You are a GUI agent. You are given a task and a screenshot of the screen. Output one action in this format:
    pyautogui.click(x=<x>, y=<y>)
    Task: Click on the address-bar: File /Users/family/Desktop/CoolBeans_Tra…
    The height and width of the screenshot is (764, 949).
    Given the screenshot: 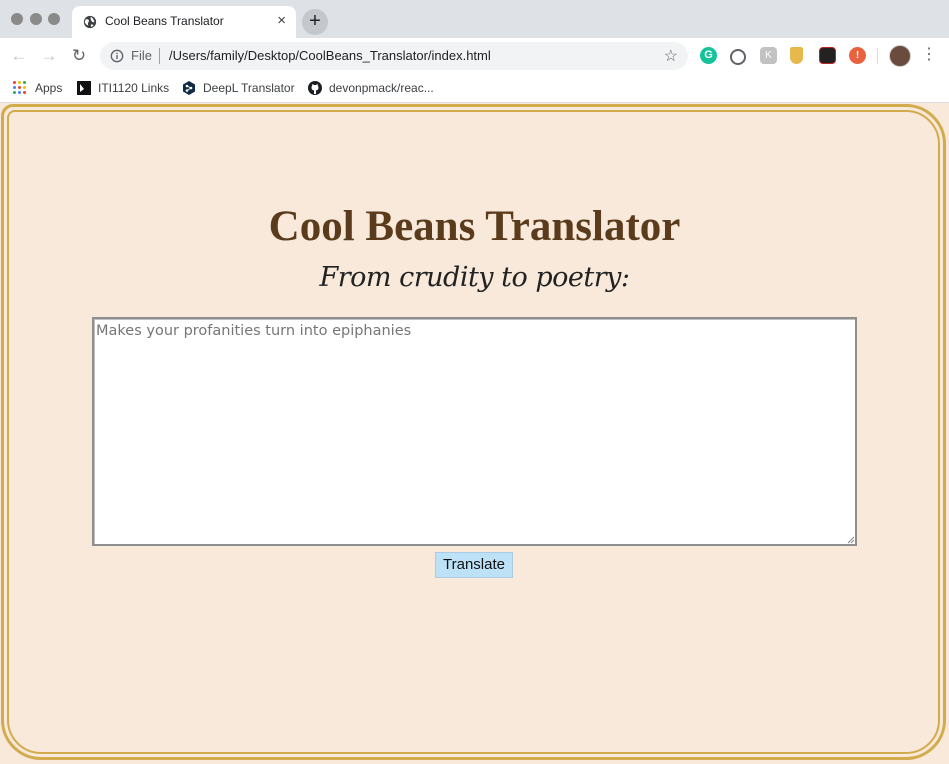 What is the action you would take?
    pyautogui.click(x=394, y=56)
    